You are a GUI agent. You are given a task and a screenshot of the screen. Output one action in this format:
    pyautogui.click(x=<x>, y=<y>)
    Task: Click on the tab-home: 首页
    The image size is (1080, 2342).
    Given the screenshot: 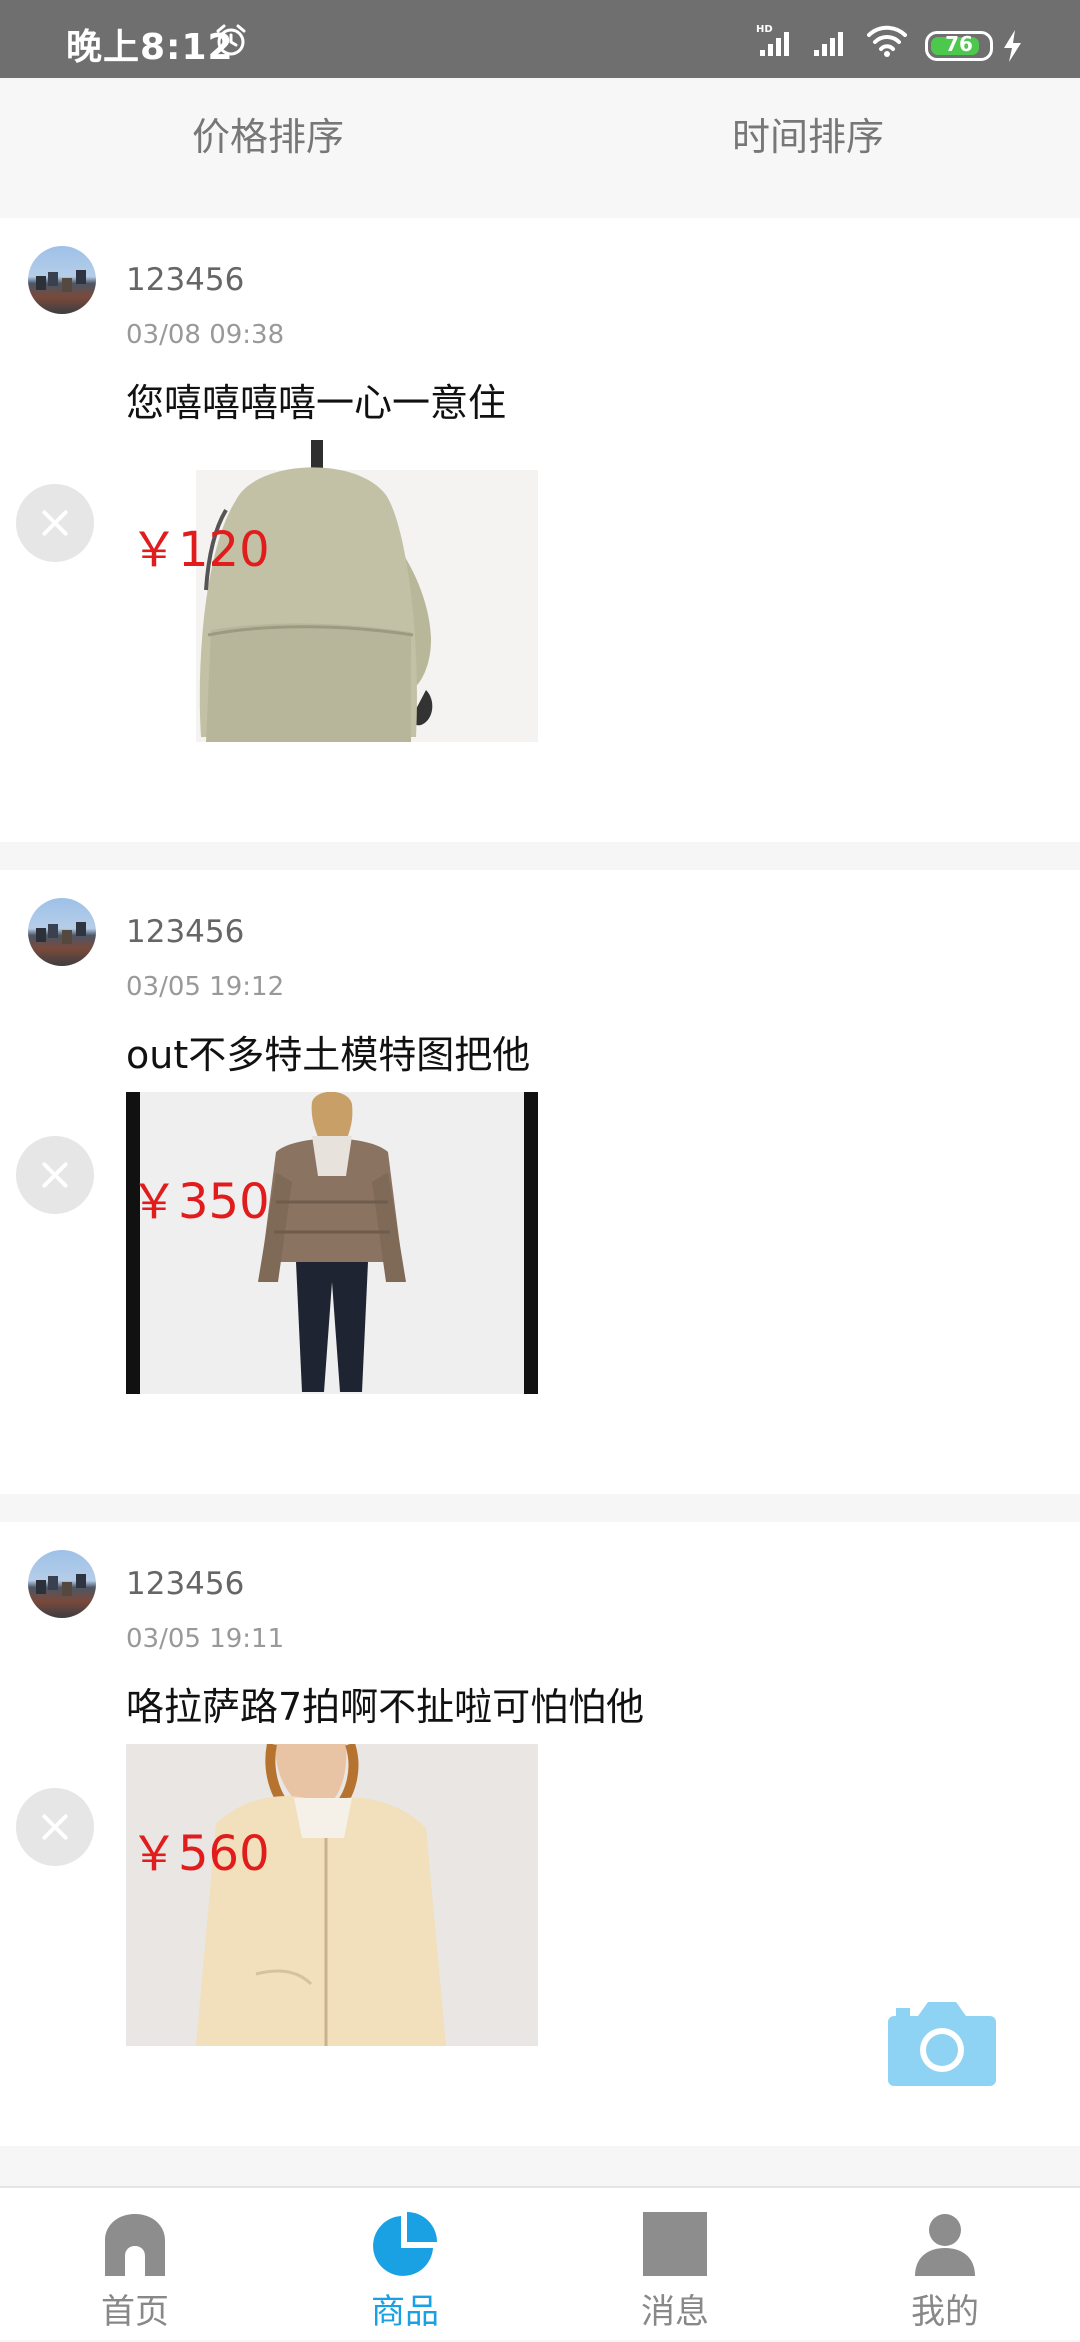 What is the action you would take?
    pyautogui.click(x=135, y=2265)
    